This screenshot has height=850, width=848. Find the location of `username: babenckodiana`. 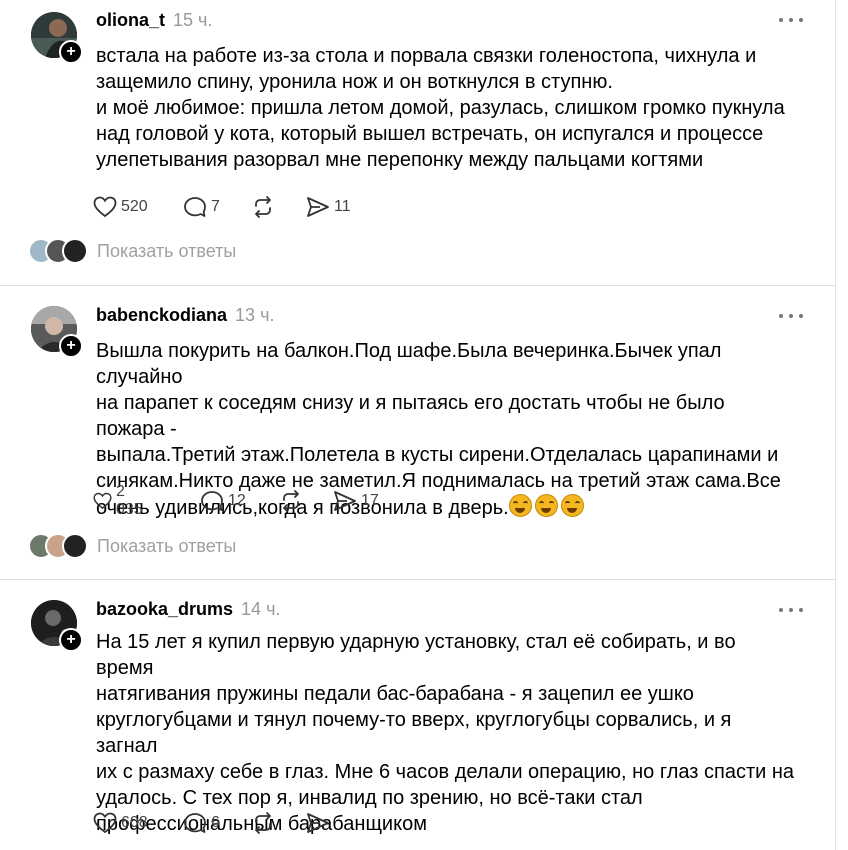

username: babenckodiana is located at coordinates (161, 315).